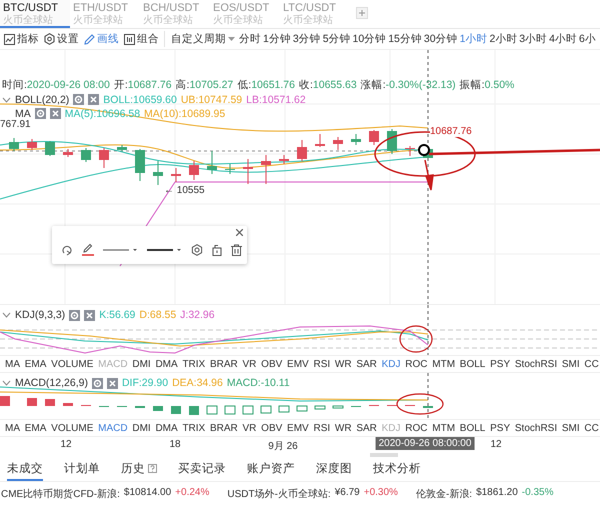 The width and height of the screenshot is (600, 510). I want to click on period-tab: 5分钟, so click(336, 39).